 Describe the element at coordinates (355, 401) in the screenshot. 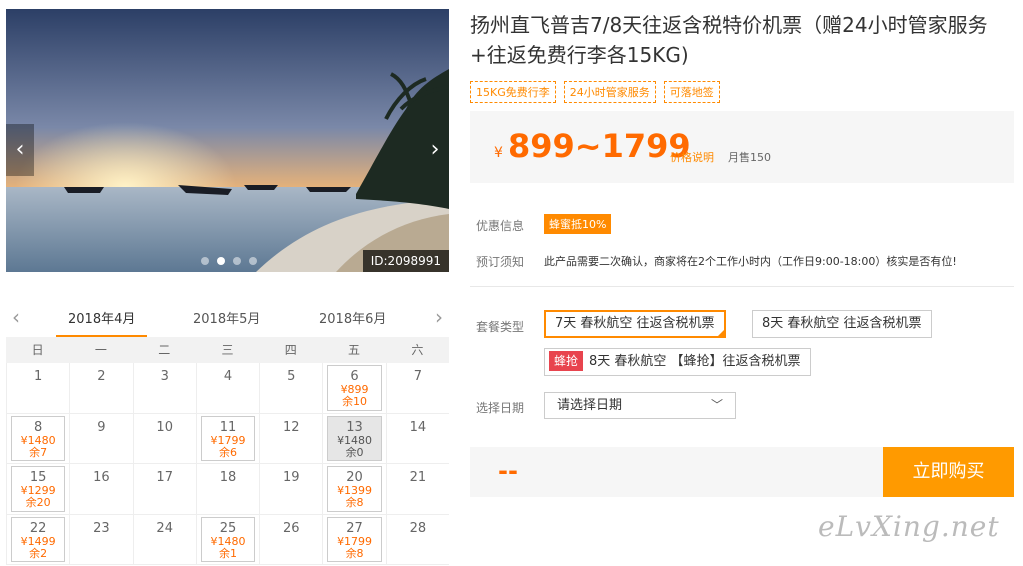

I see `day-remaining: 余10` at that location.